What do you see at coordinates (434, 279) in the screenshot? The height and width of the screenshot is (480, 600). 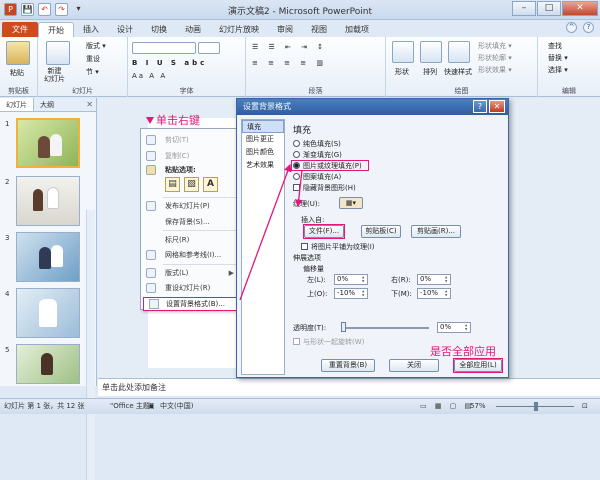 I see `offset-right-input: 0%` at bounding box center [434, 279].